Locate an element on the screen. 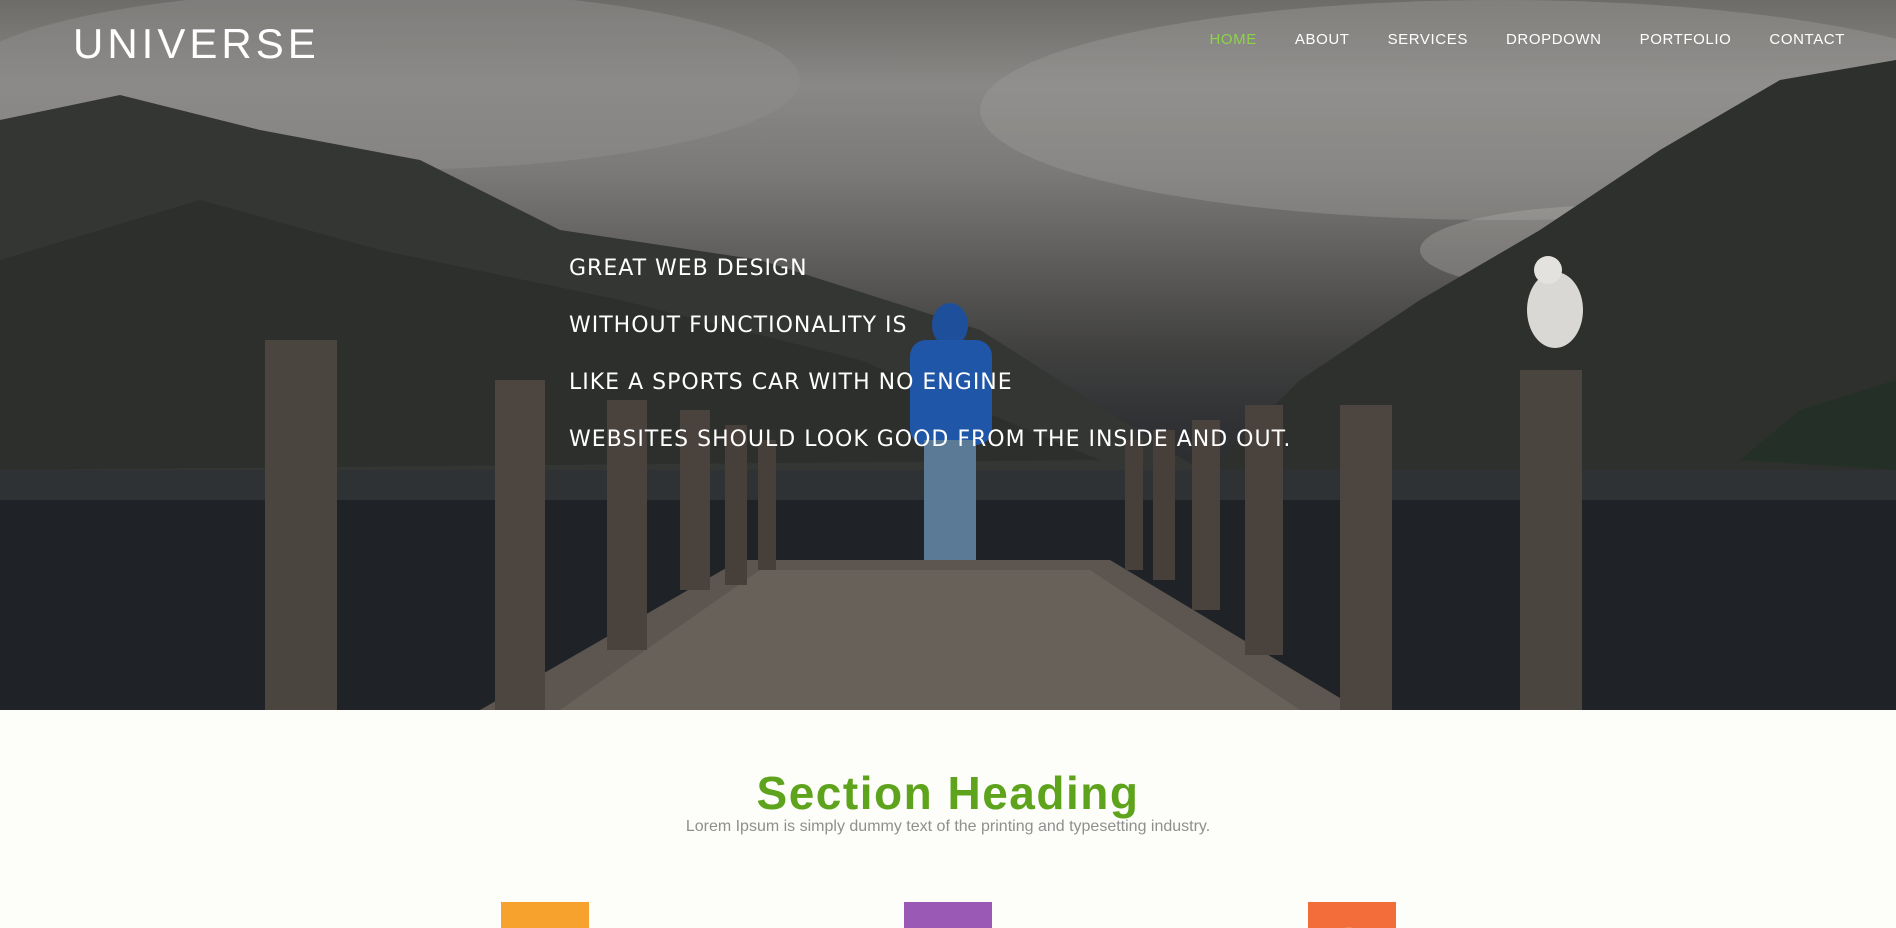  tagline-line-2: WITHOUT FUNCTIONALITY IS is located at coordinates (738, 325).